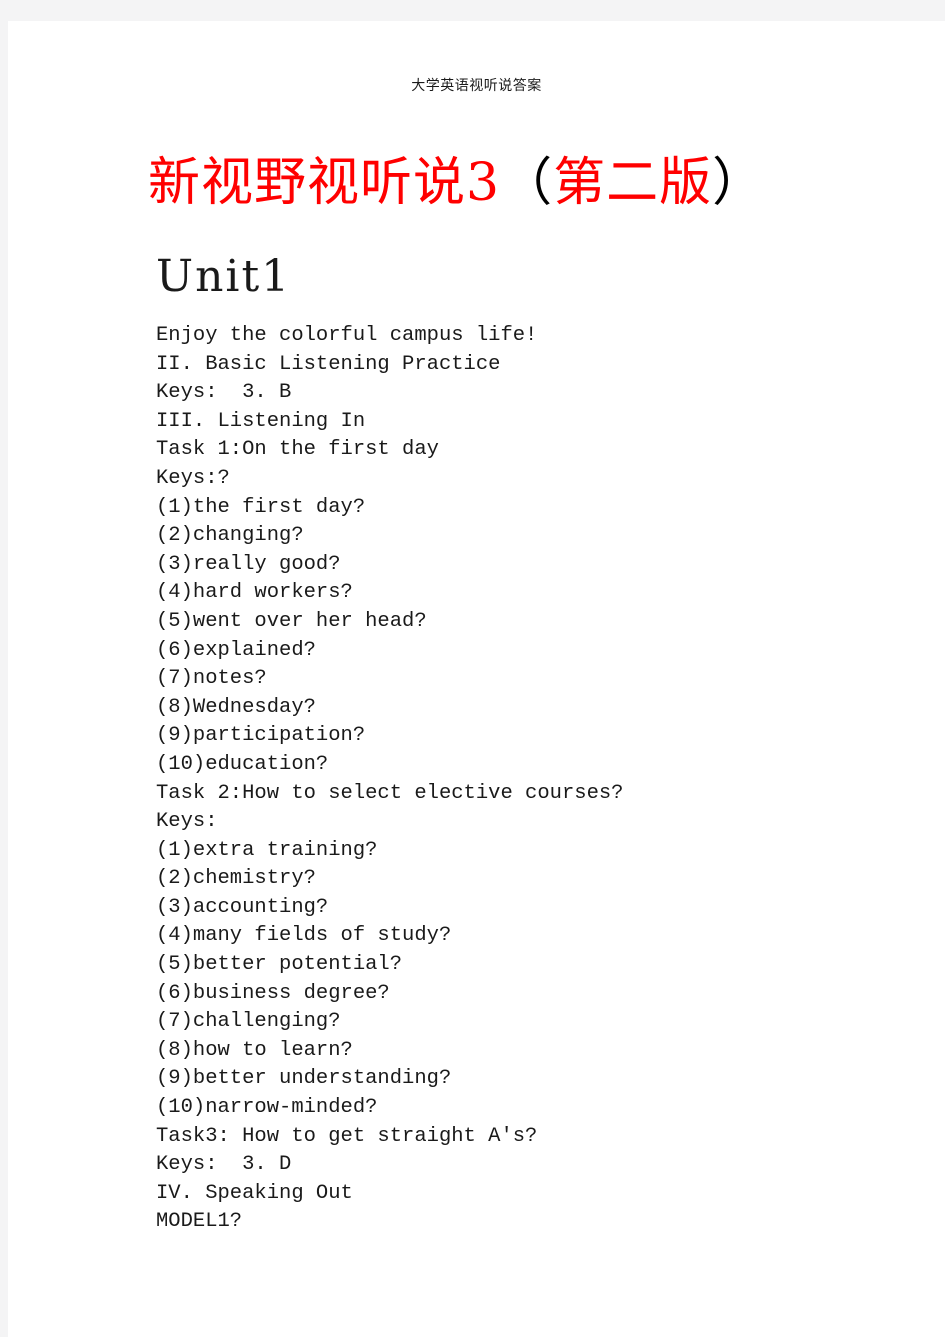 The height and width of the screenshot is (1337, 945). Describe the element at coordinates (224, 393) in the screenshot. I see `answer-line: Keys: 3. B` at that location.